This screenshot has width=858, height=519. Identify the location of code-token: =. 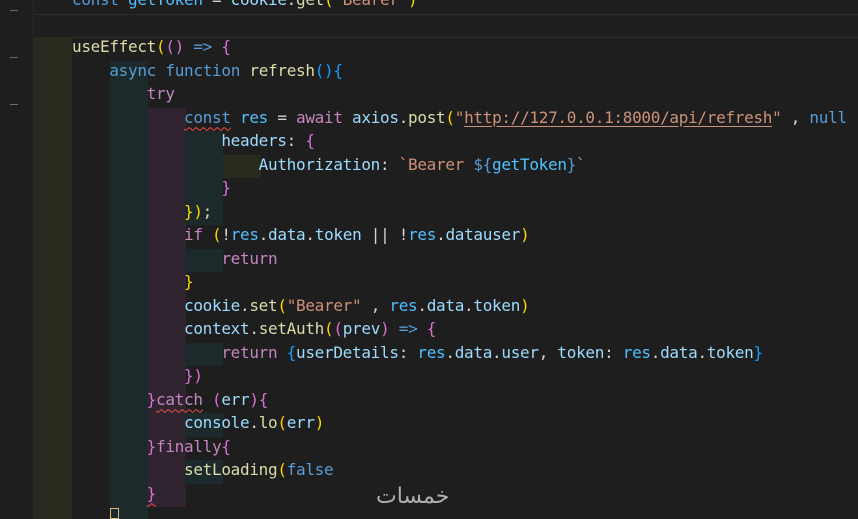
(217, 4).